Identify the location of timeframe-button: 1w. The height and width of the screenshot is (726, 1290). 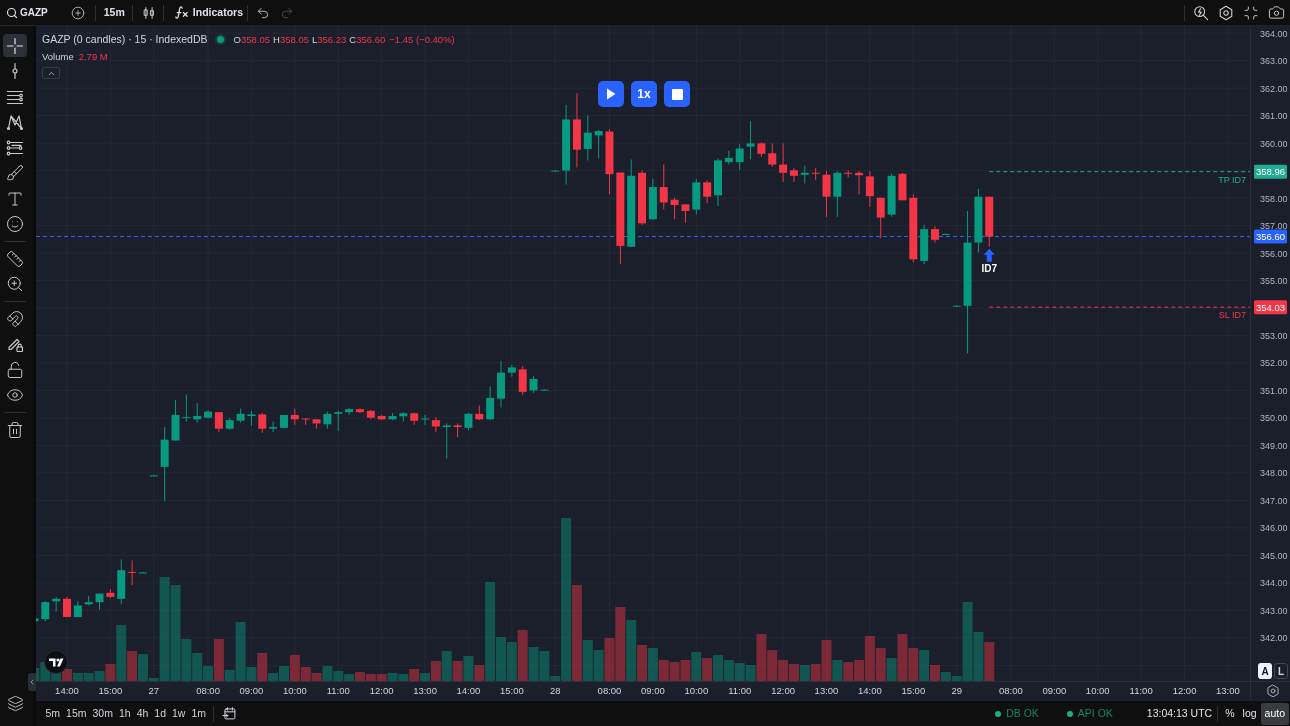
(178, 713).